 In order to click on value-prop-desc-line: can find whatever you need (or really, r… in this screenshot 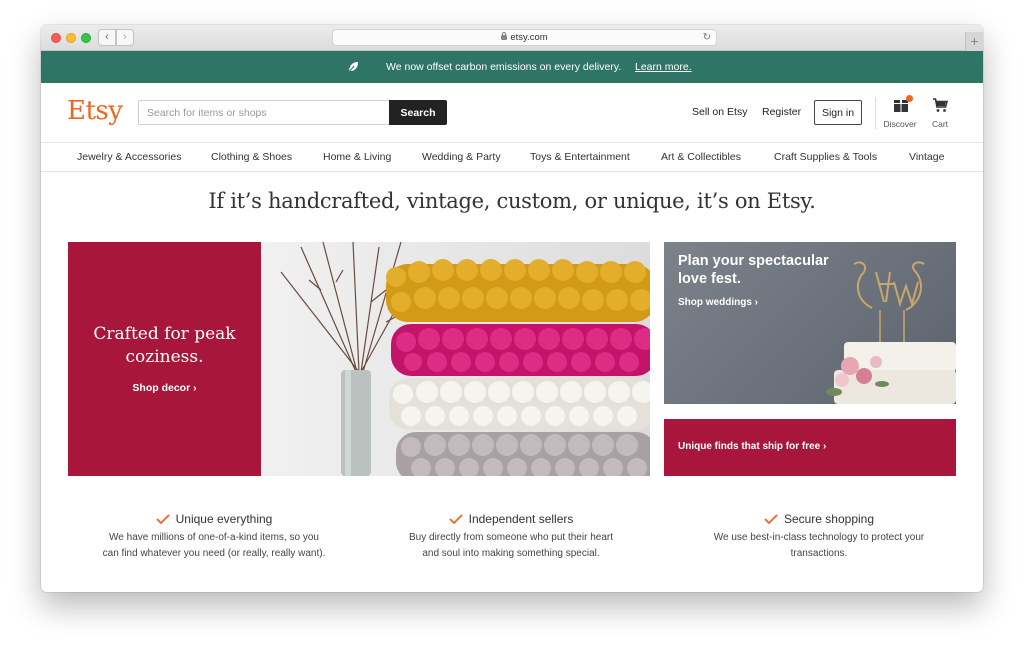, I will do `click(214, 553)`.